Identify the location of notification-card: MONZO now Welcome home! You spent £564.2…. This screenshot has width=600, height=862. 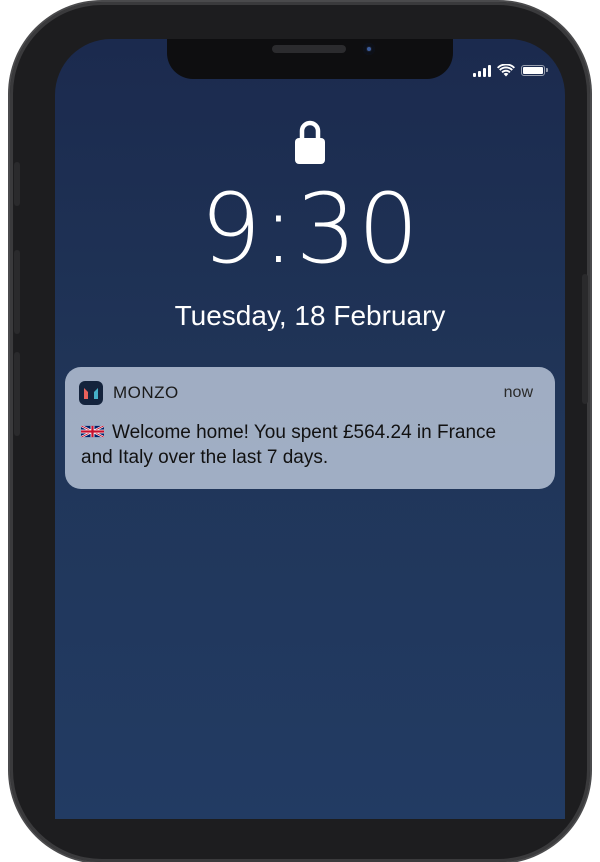
(310, 428).